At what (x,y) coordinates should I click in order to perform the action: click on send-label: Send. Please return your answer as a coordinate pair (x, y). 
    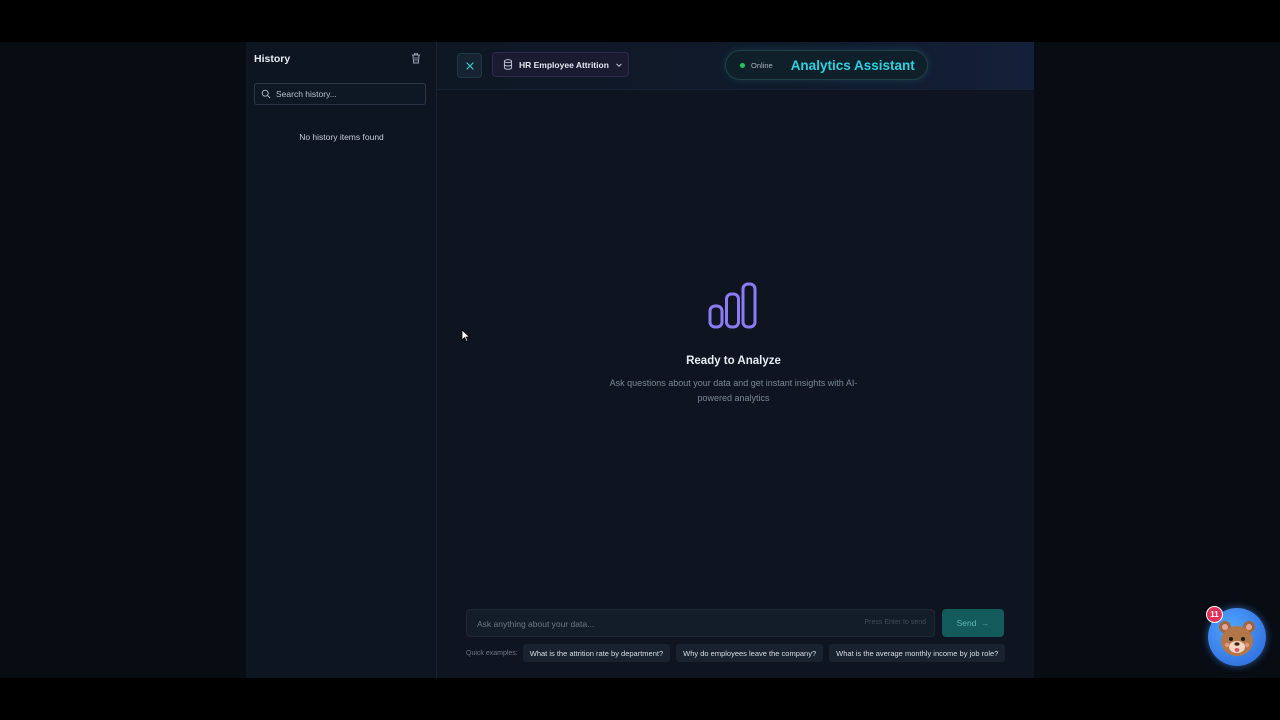
    Looking at the image, I should click on (966, 623).